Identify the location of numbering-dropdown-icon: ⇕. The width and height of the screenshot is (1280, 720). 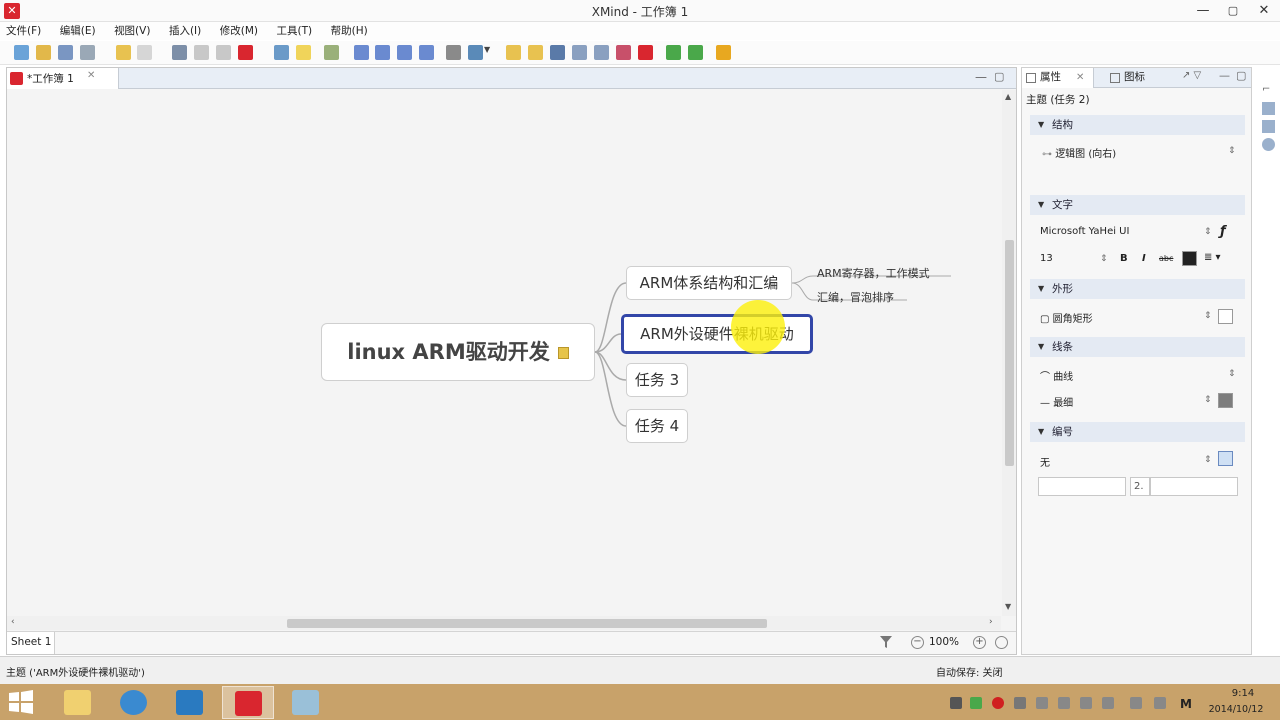
(1208, 460).